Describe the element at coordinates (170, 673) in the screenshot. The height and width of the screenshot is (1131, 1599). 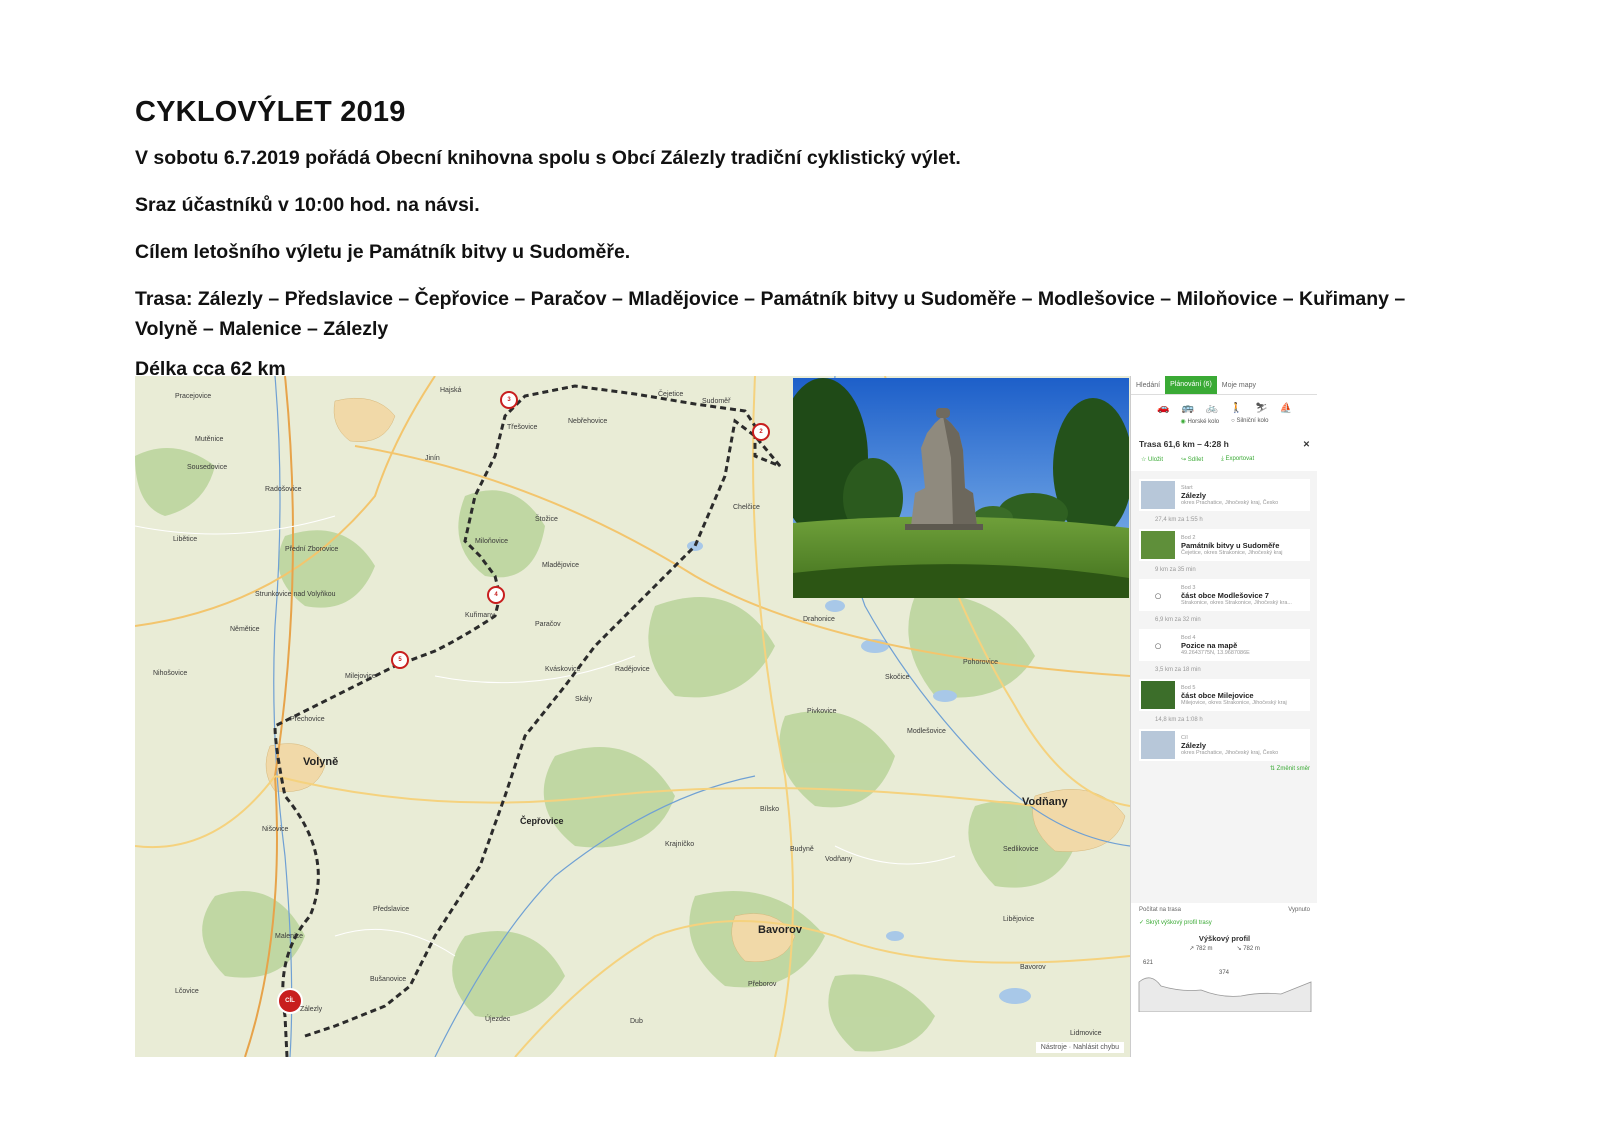
I see `place-label: Nihošovice` at that location.